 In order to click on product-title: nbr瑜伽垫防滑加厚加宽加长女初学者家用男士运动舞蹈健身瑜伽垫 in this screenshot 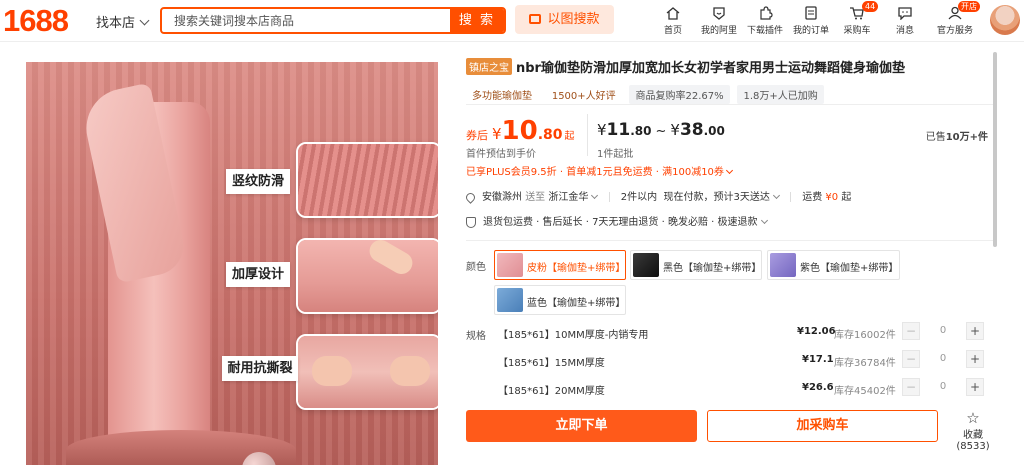, I will do `click(710, 68)`.